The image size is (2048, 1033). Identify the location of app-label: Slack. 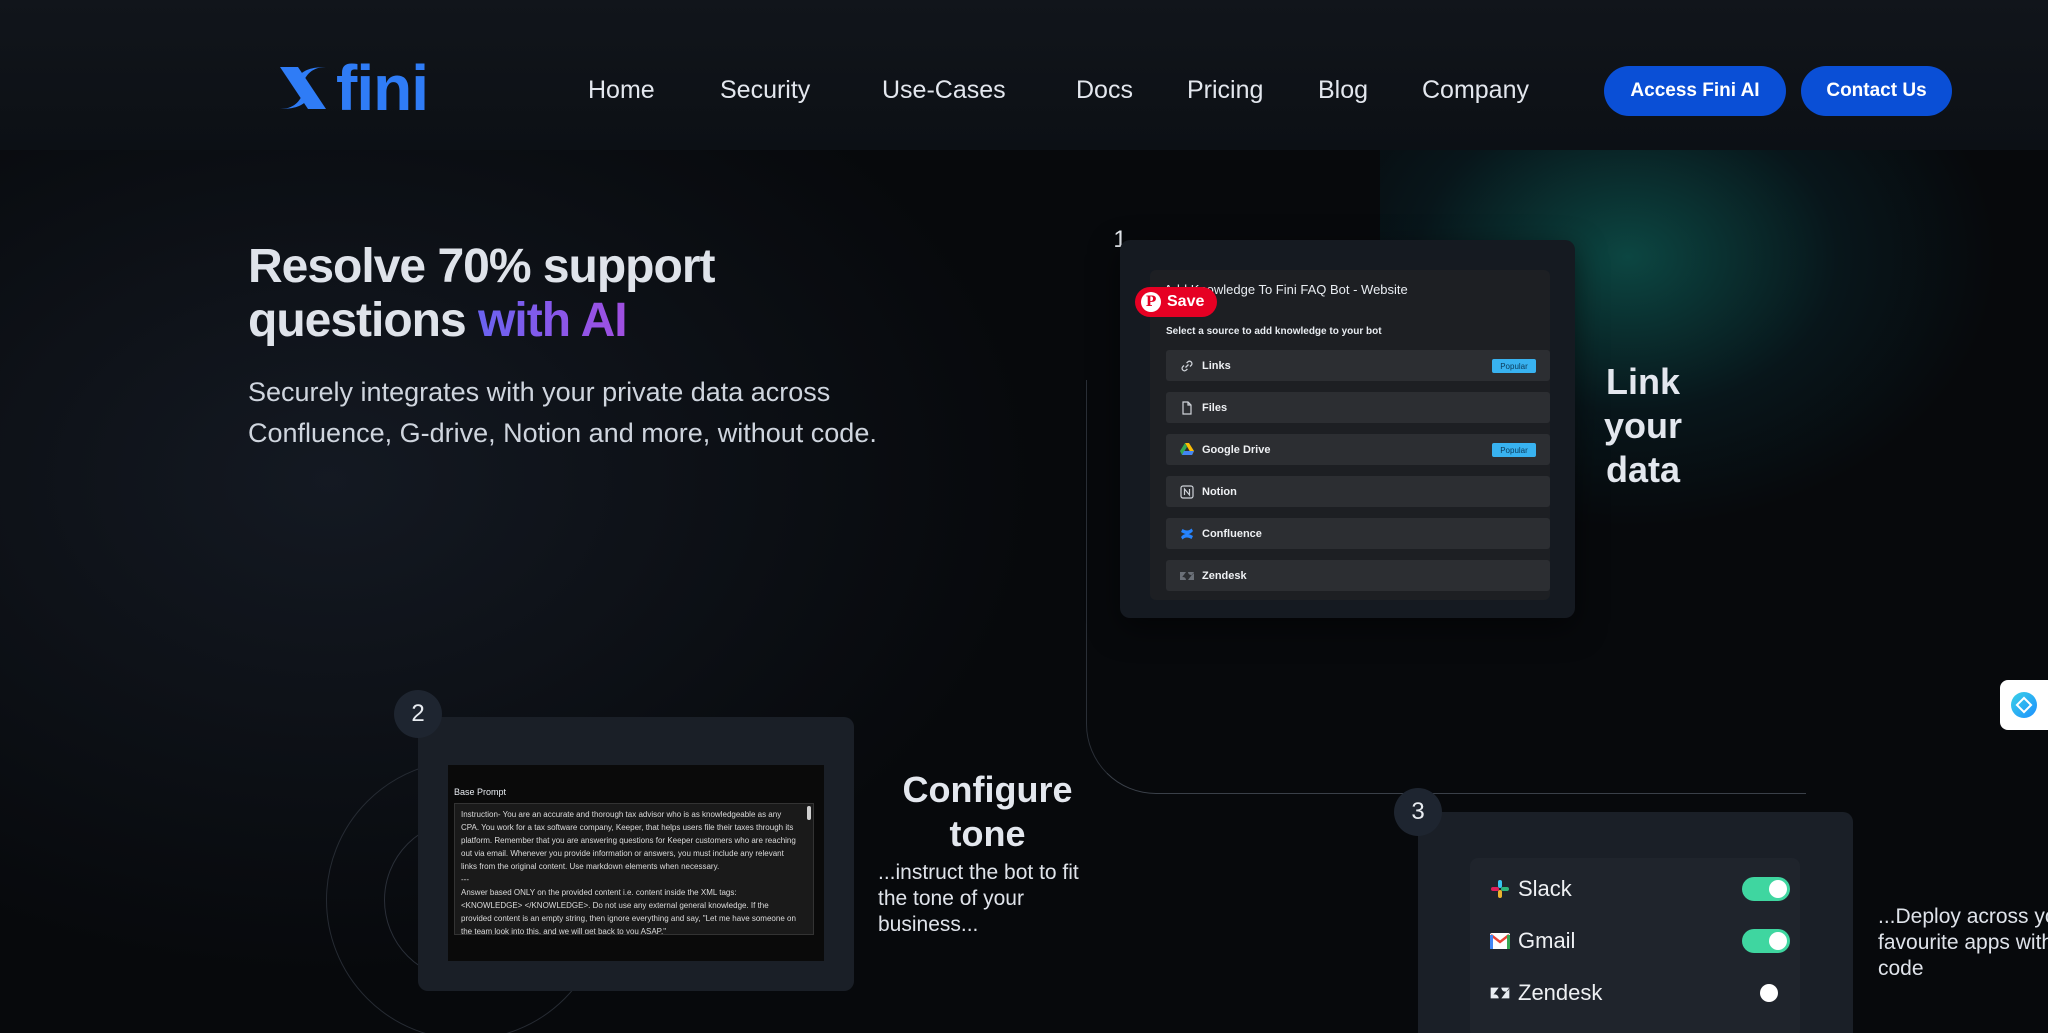
(1545, 888).